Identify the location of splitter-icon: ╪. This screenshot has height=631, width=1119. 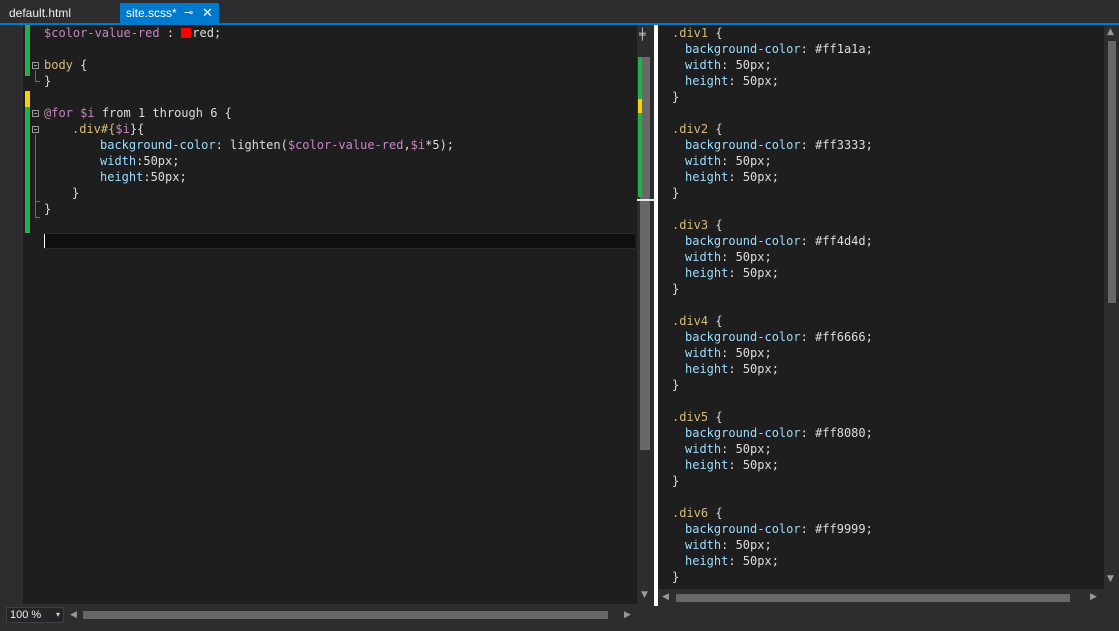
(642, 34).